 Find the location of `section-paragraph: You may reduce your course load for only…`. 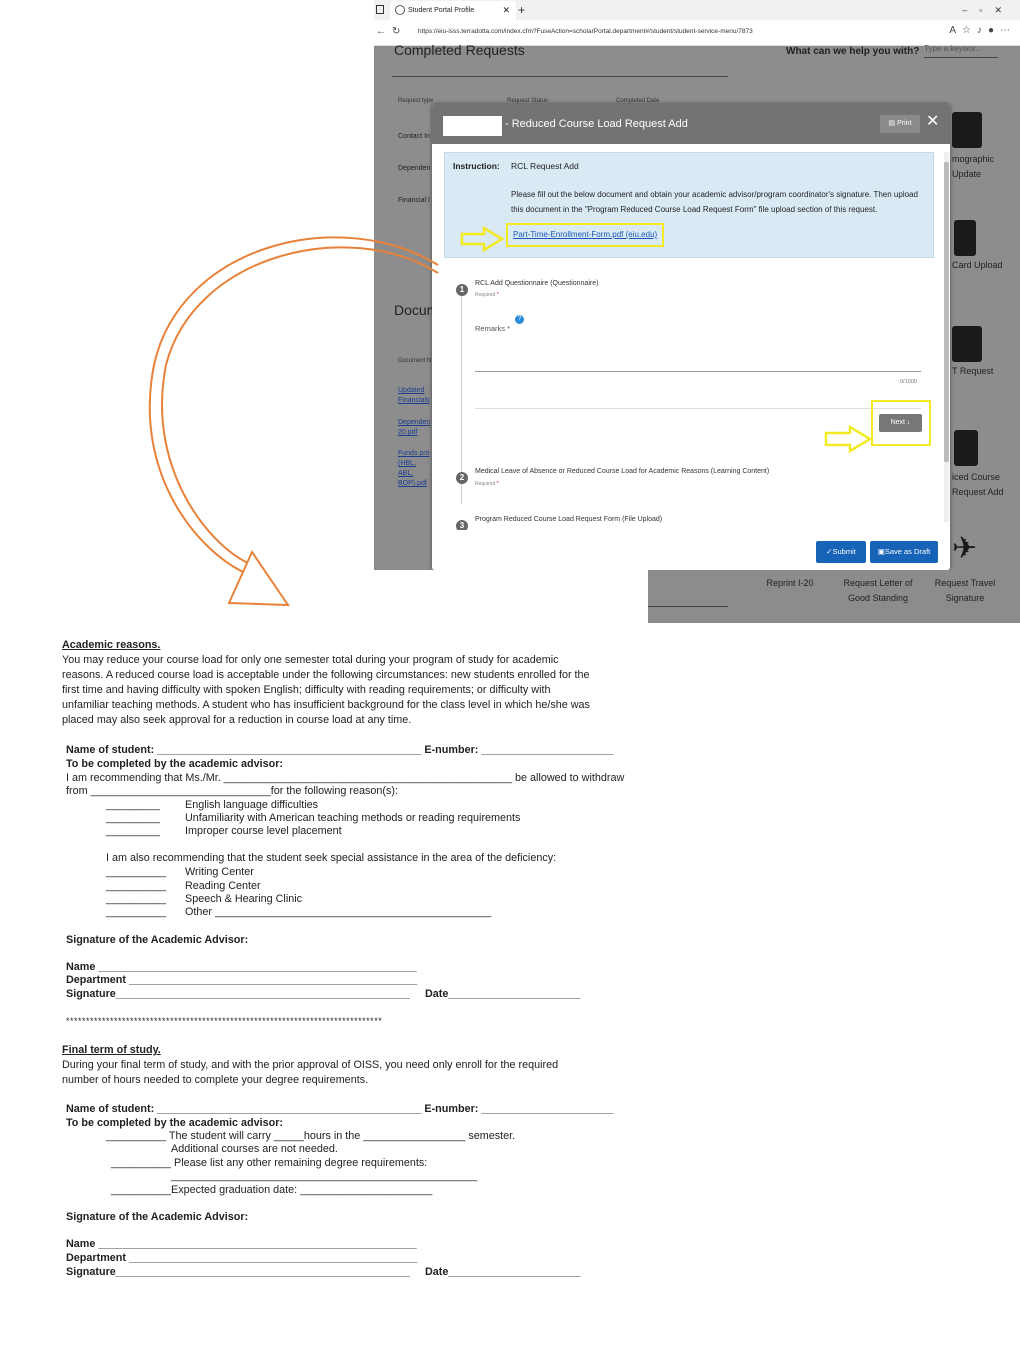

section-paragraph: You may reduce your course load for only… is located at coordinates (326, 690).